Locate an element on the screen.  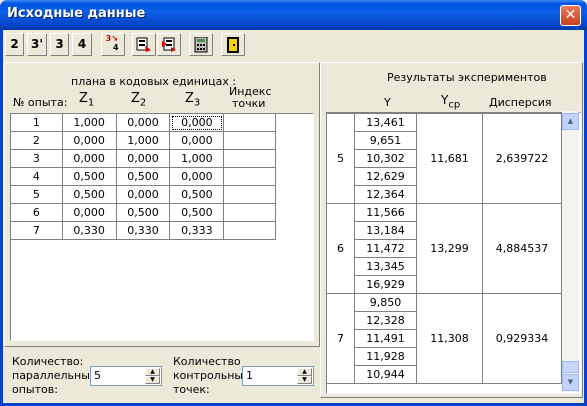
scroll-up-button: ▲ is located at coordinates (570, 121).